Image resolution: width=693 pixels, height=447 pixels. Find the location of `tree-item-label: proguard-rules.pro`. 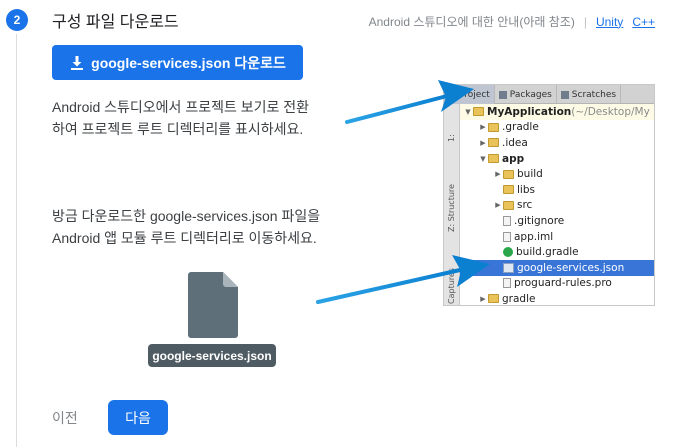

tree-item-label: proguard-rules.pro is located at coordinates (563, 283).